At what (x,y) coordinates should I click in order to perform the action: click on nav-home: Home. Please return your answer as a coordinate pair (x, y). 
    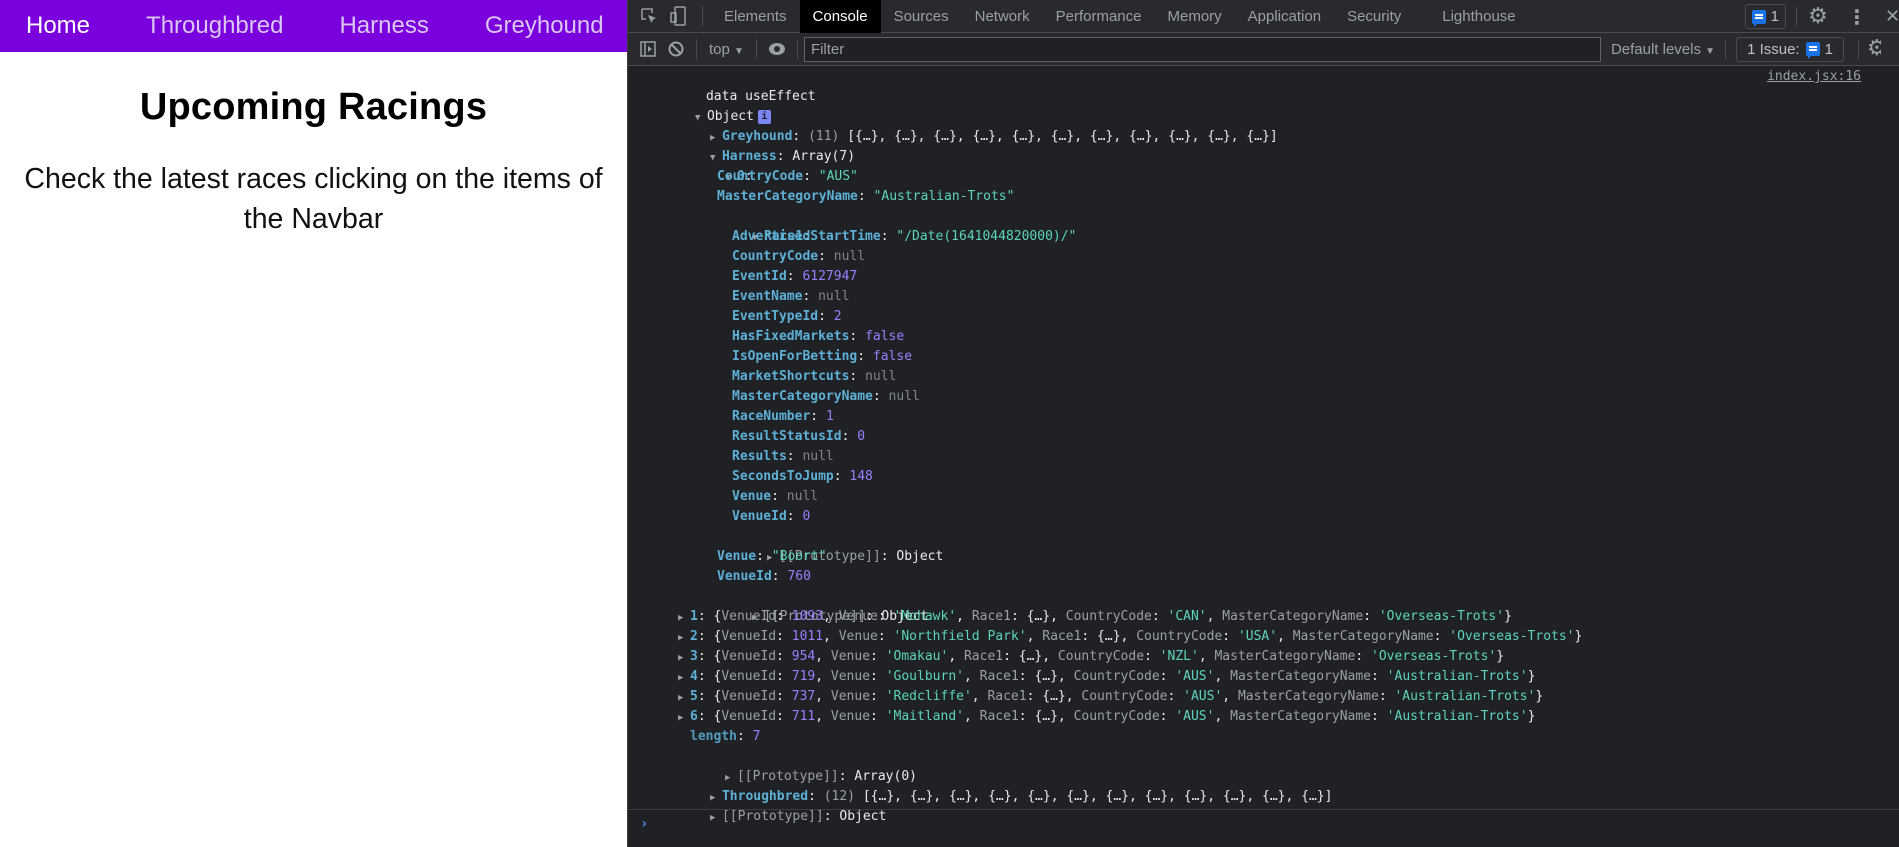
    Looking at the image, I should click on (58, 26).